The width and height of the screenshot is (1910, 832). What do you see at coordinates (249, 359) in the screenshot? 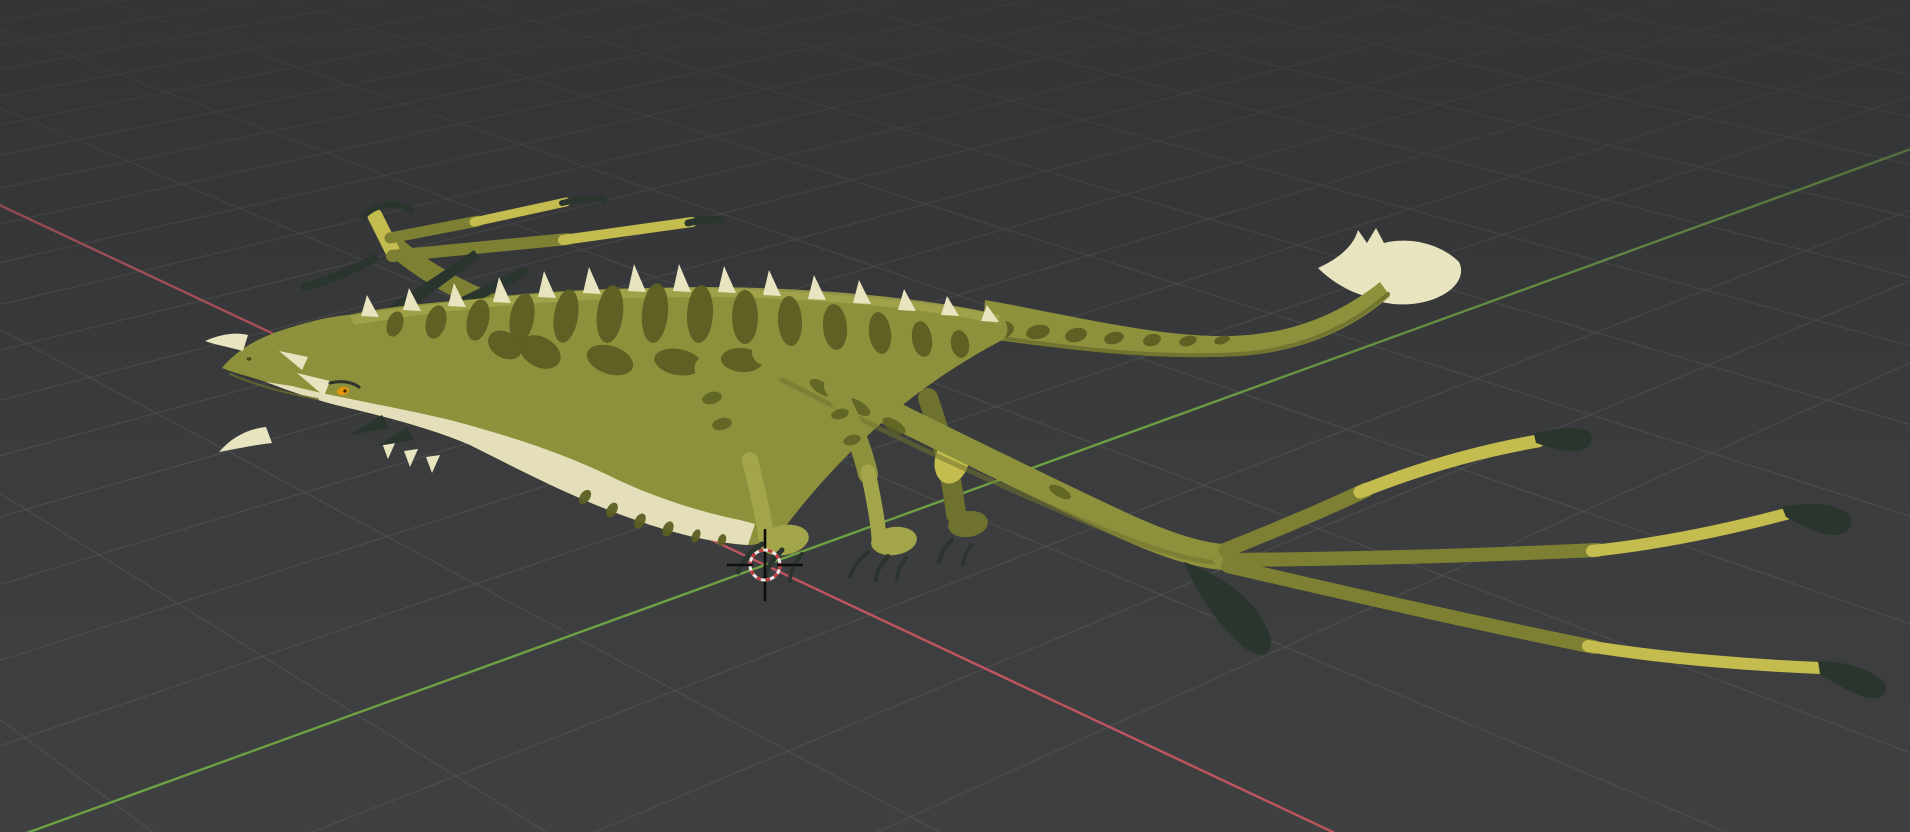
I see `nostril` at bounding box center [249, 359].